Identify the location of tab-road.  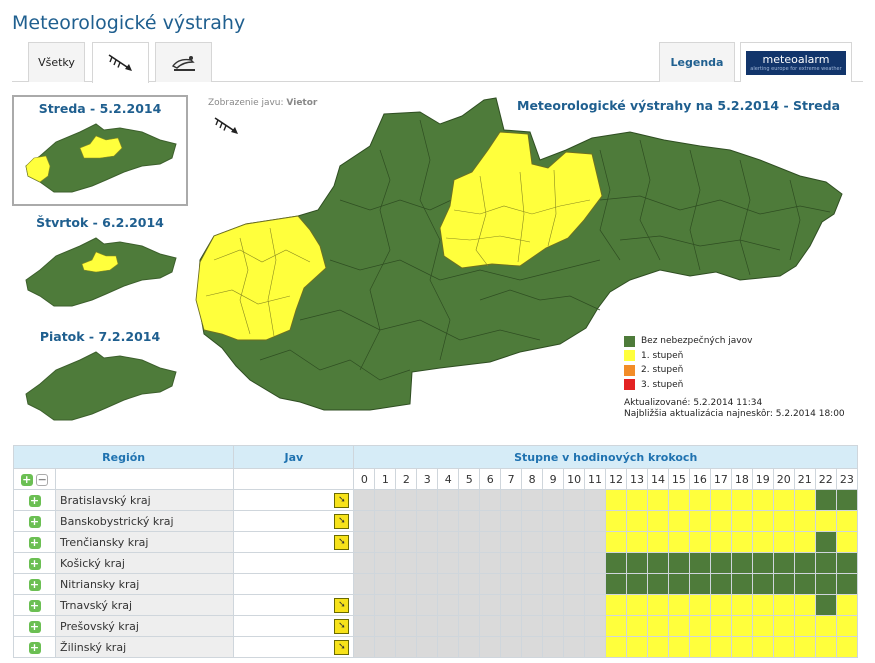
(183, 62).